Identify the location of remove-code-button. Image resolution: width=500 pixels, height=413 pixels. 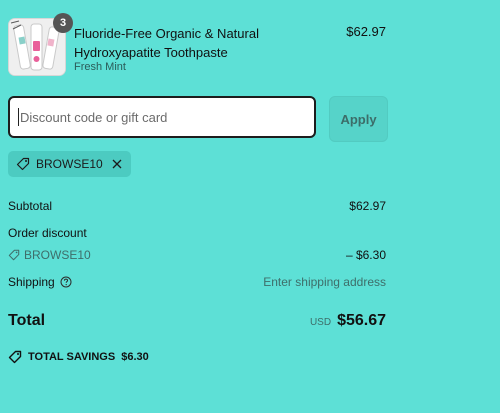
(117, 164).